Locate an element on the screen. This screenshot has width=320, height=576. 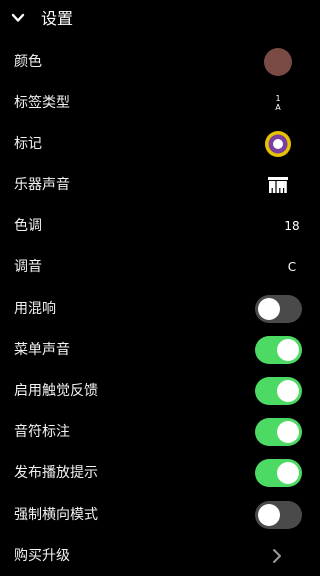
chevron-down-icon is located at coordinates (18, 18).